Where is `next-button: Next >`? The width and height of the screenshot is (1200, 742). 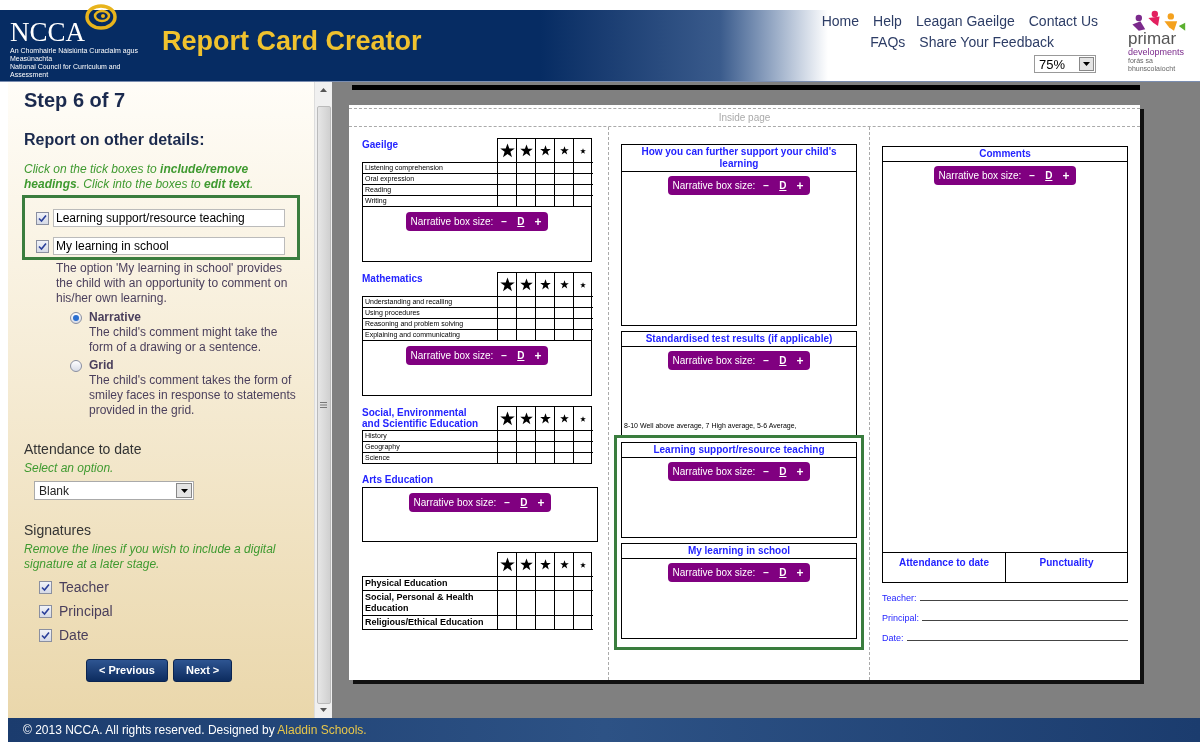
next-button: Next > is located at coordinates (202, 670).